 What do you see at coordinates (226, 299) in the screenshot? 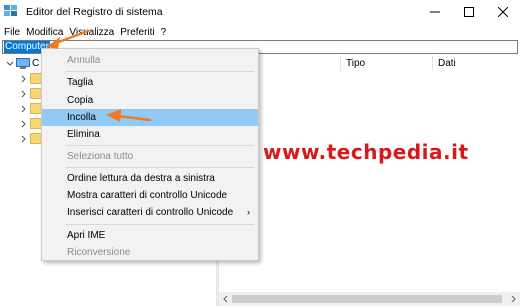
I see `scroll-left-icon` at bounding box center [226, 299].